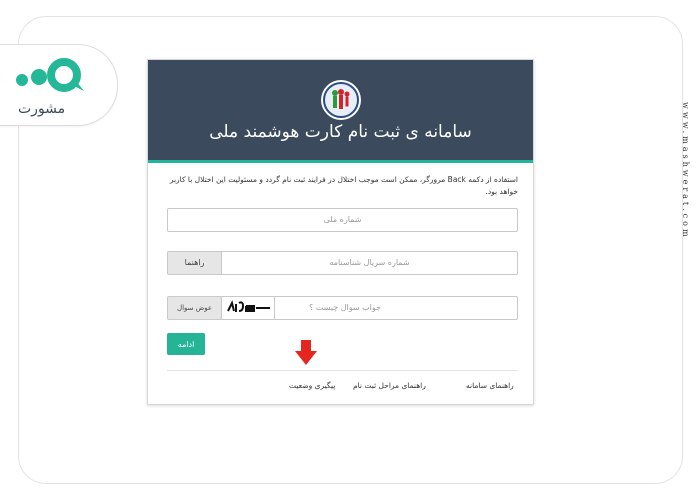 The width and height of the screenshot is (700, 500). I want to click on civil-registration-emblem-icon, so click(341, 100).